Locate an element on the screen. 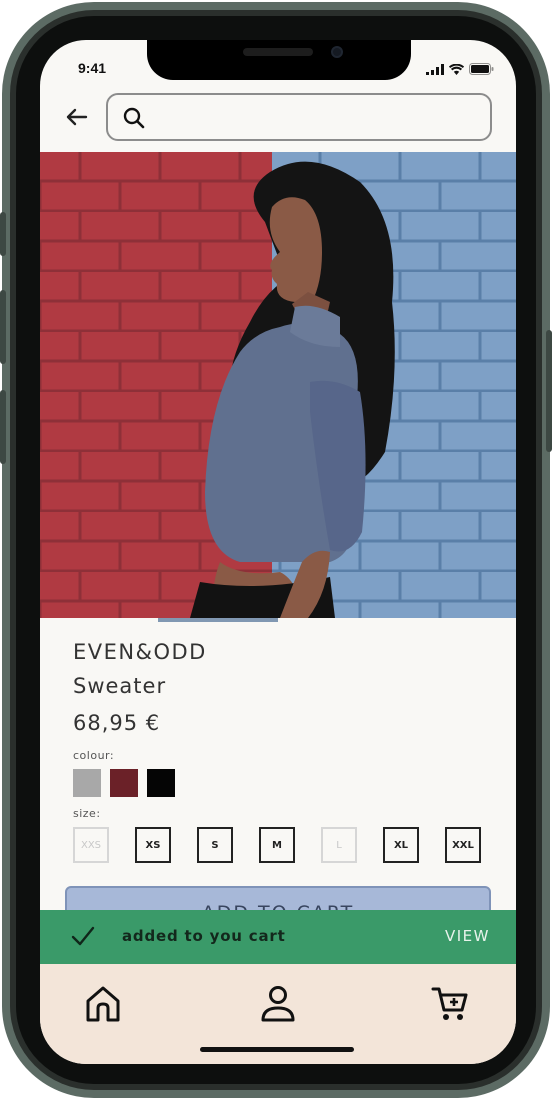  colour-label: colour: is located at coordinates (94, 755).